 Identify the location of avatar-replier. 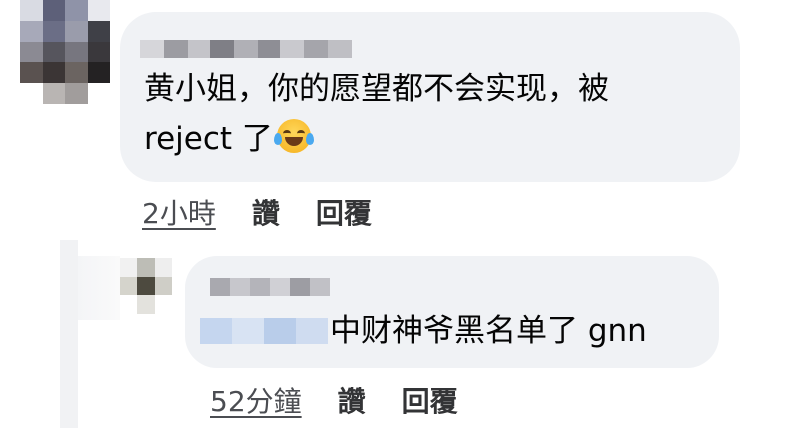
(146, 286).